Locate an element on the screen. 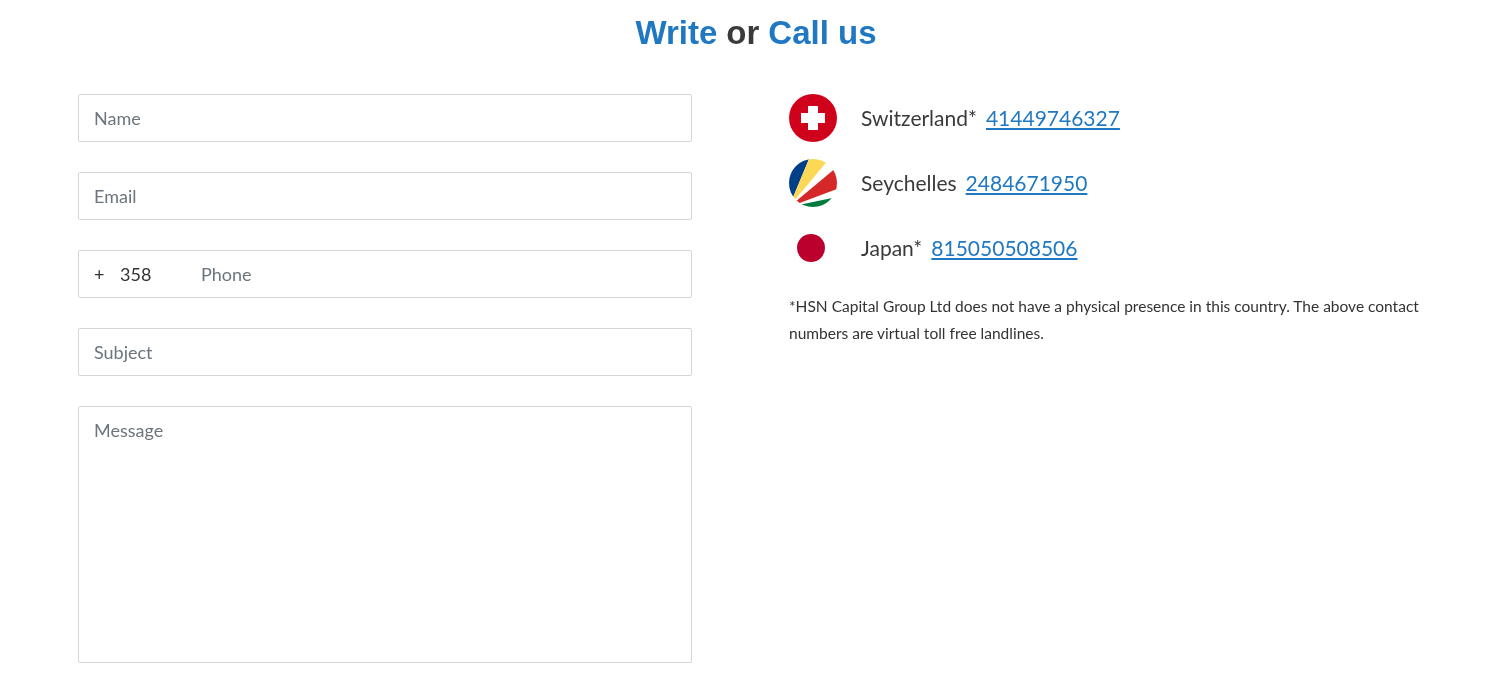  heading-text: Call us is located at coordinates (822, 33).